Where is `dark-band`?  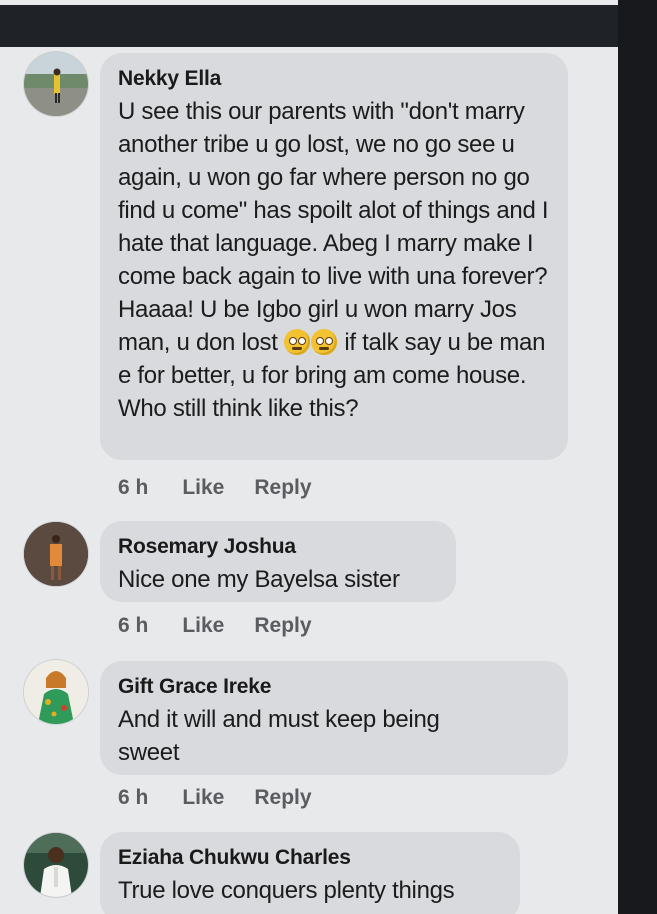 dark-band is located at coordinates (309, 26).